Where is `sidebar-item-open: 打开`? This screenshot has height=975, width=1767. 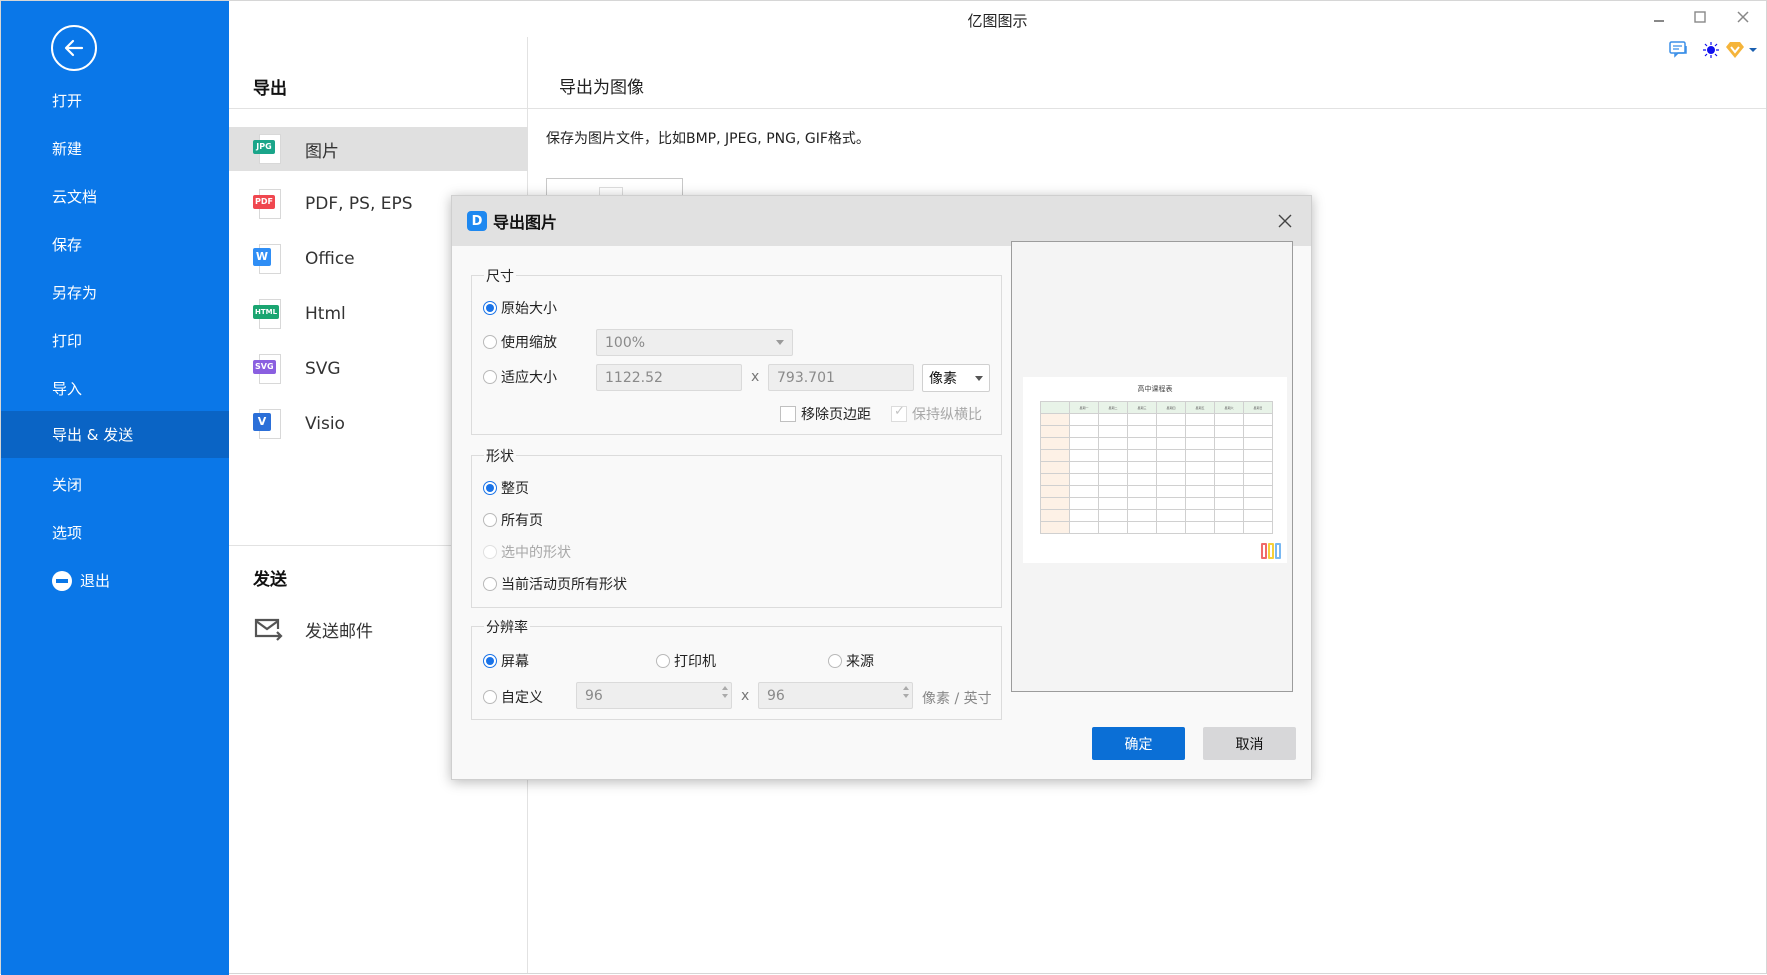
sidebar-item-open: 打开 is located at coordinates (115, 100).